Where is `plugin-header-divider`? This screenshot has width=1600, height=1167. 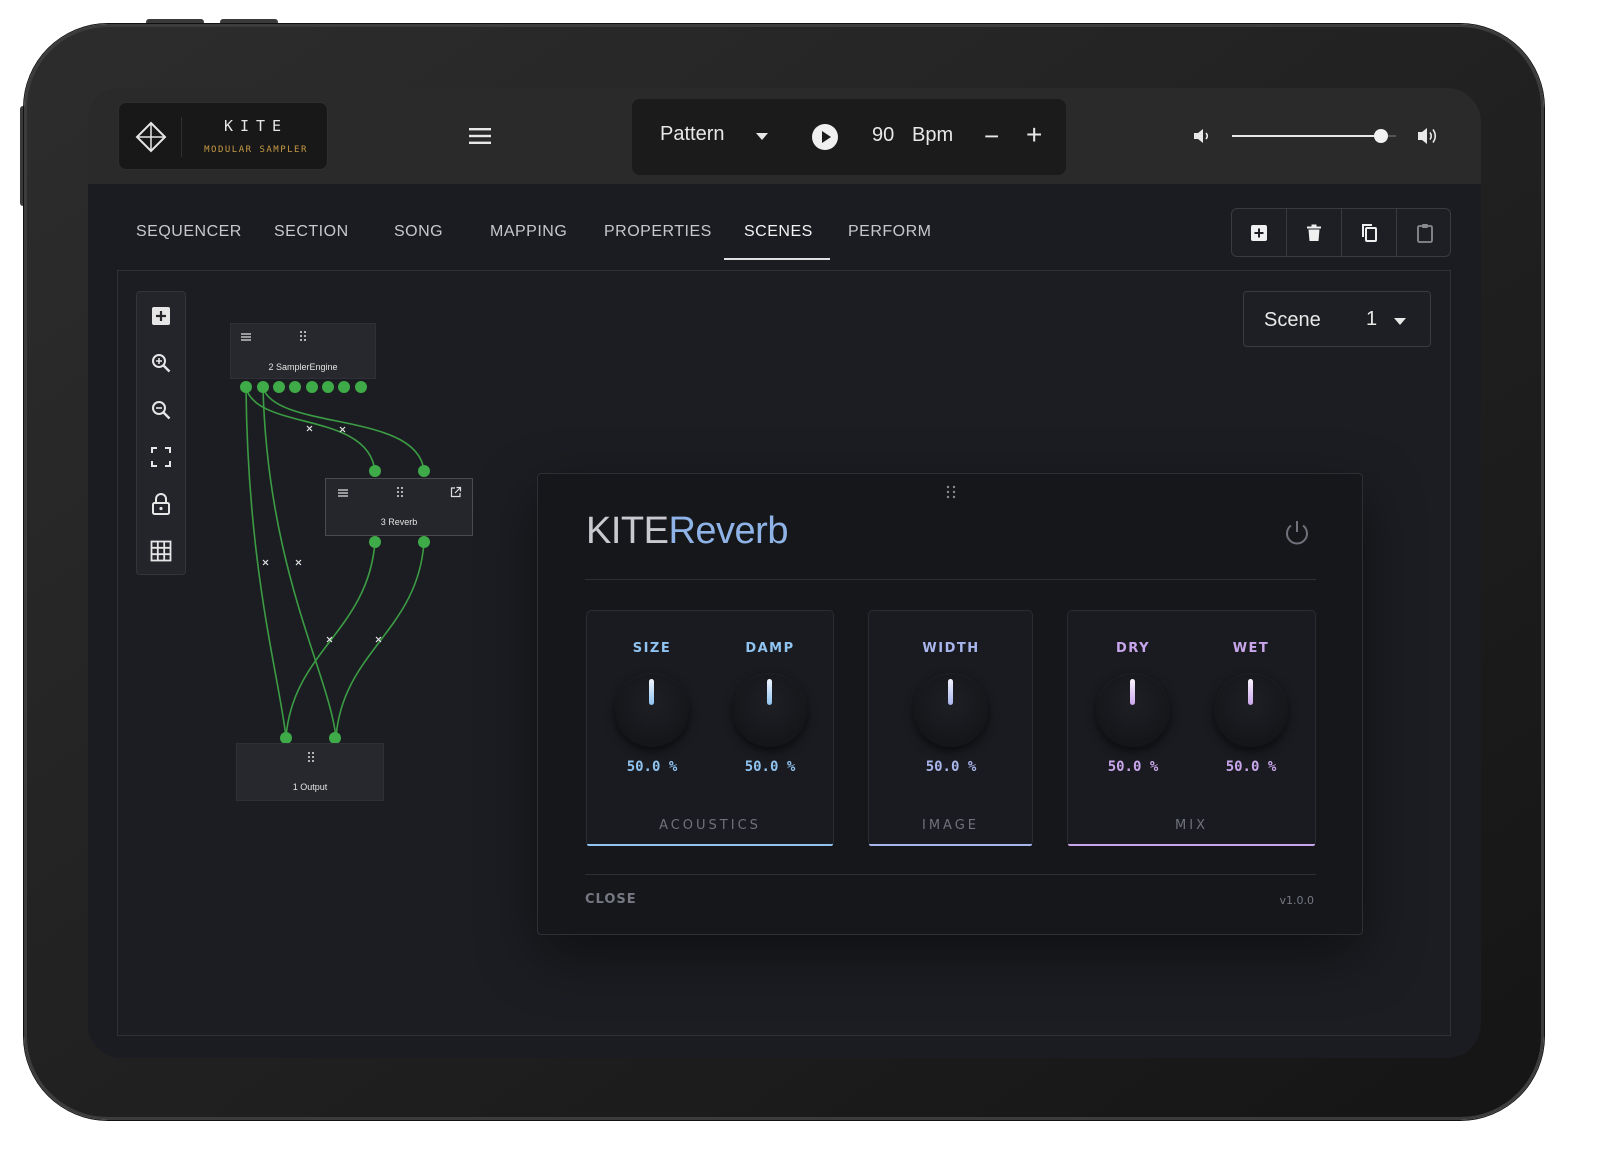 plugin-header-divider is located at coordinates (950, 579).